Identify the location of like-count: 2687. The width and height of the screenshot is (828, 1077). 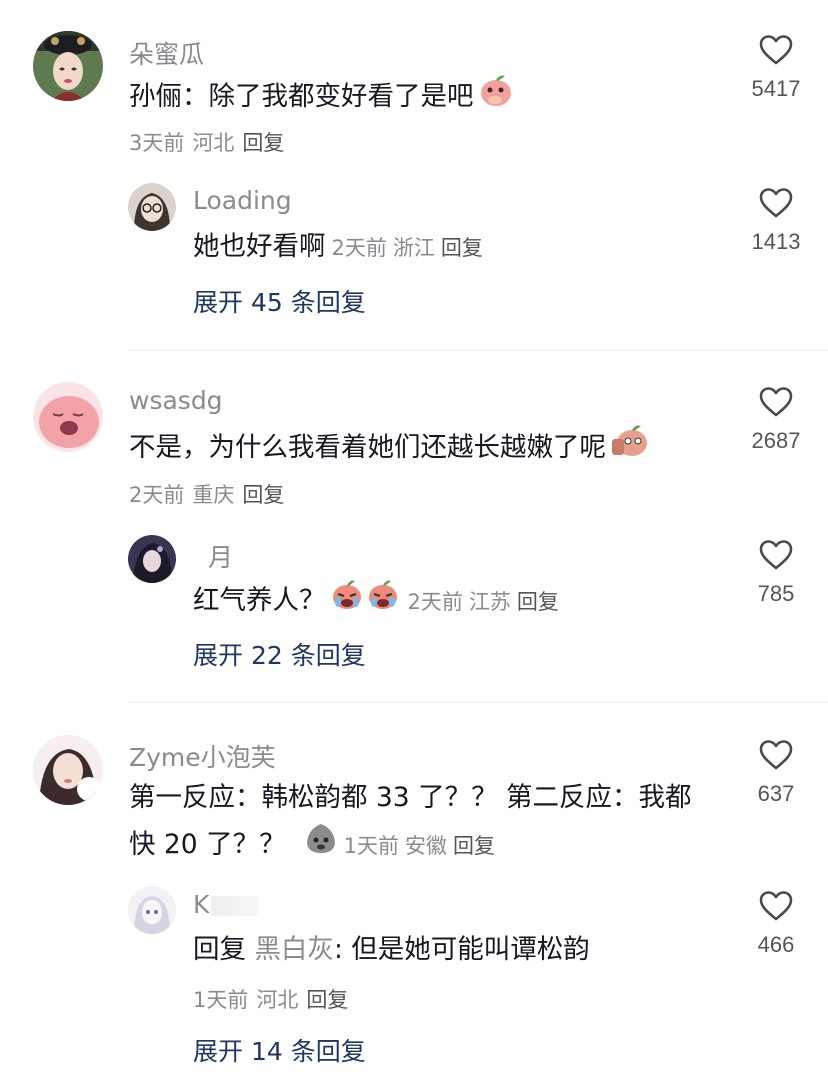
(776, 440).